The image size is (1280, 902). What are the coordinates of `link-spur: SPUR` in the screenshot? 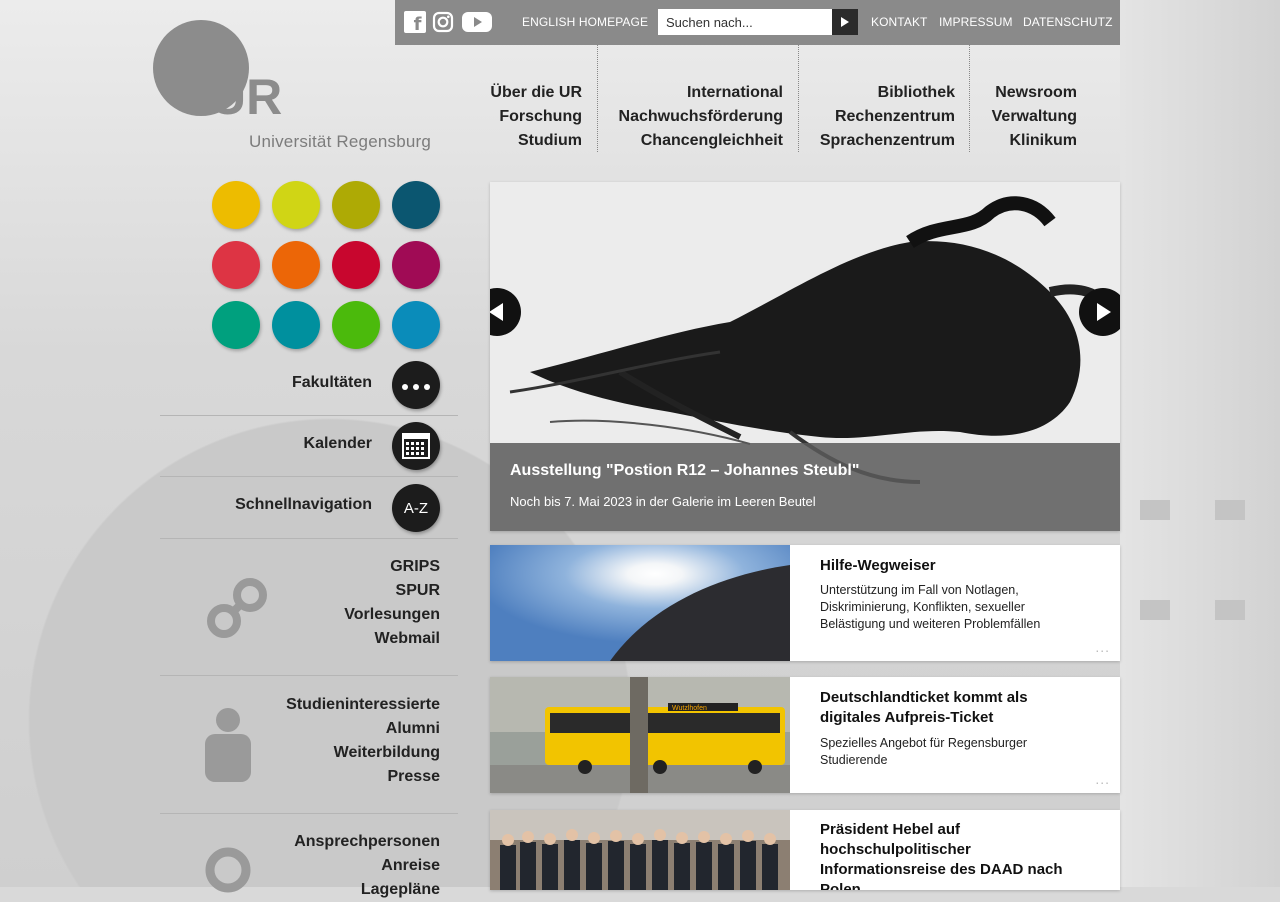 It's located at (392, 591).